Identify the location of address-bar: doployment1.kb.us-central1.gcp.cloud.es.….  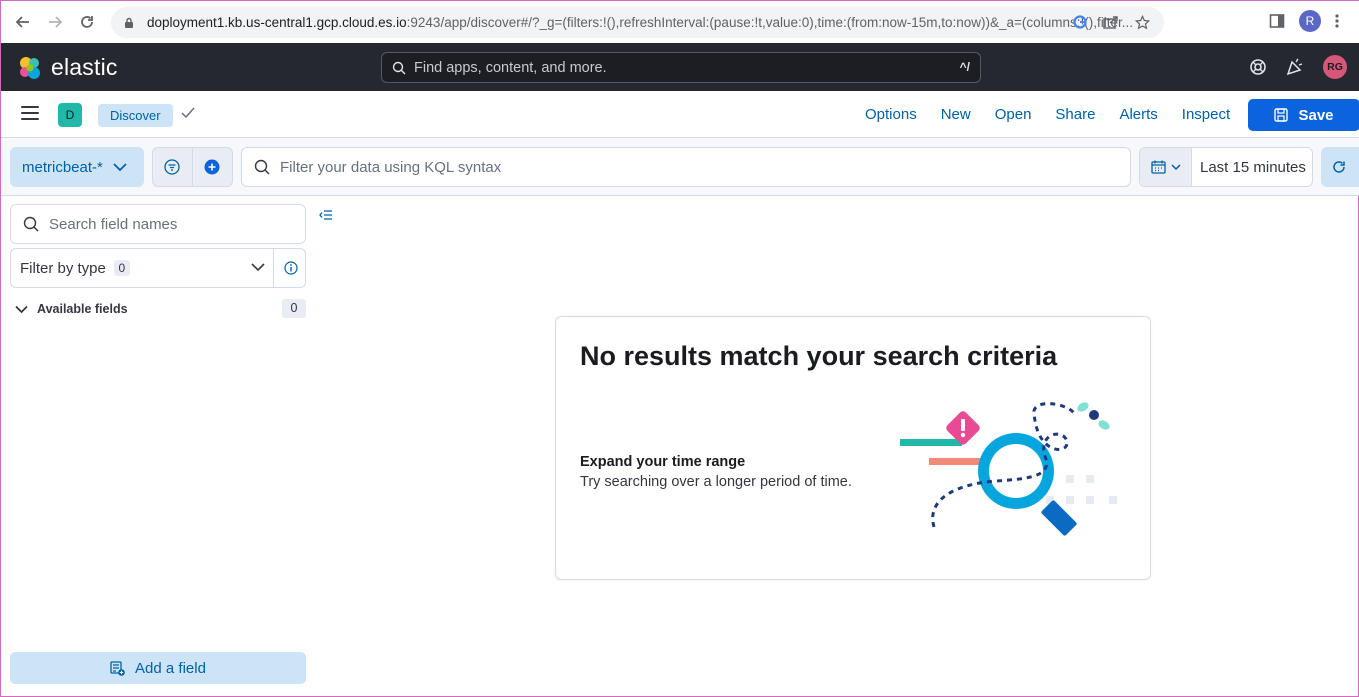
(637, 22).